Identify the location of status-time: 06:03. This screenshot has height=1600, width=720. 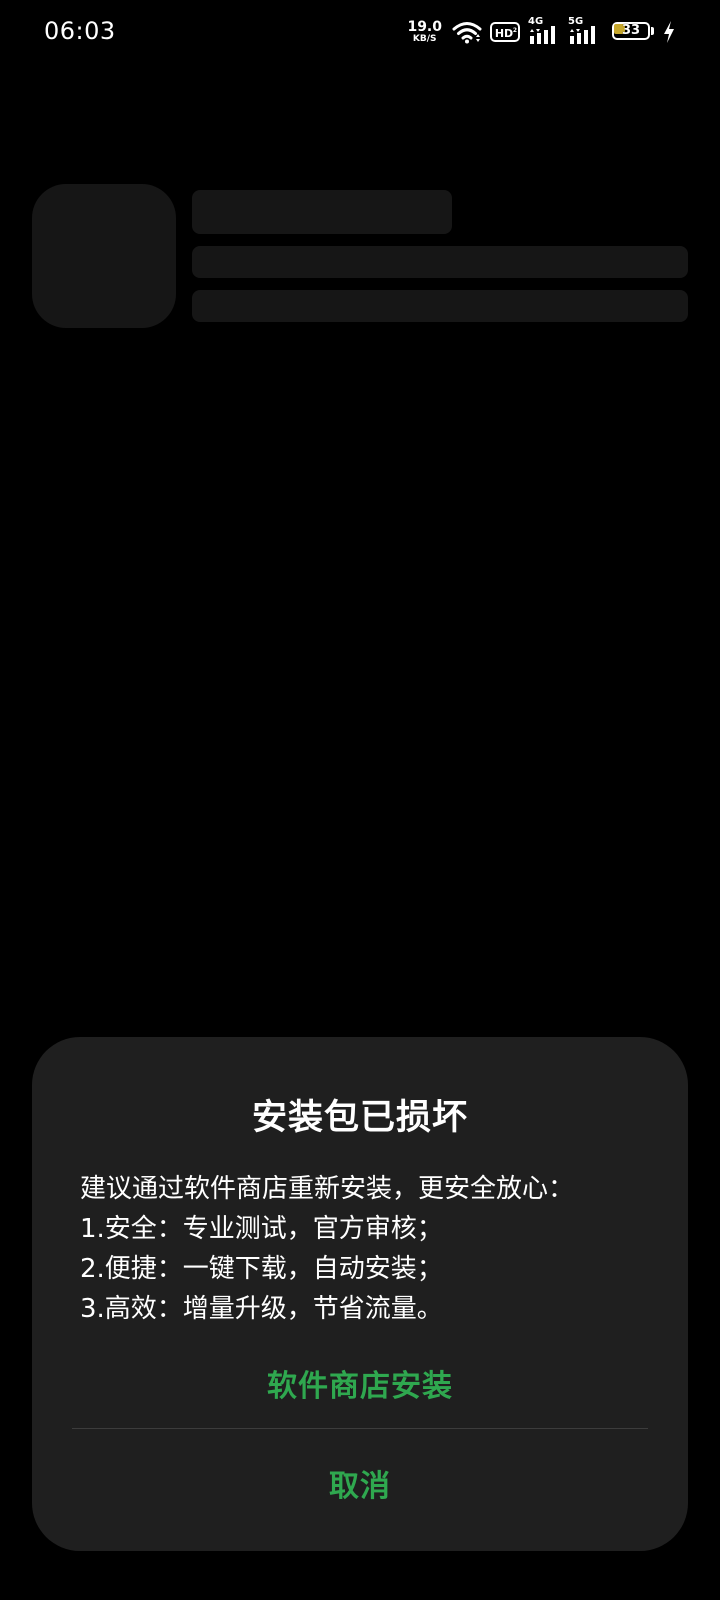
(80, 31).